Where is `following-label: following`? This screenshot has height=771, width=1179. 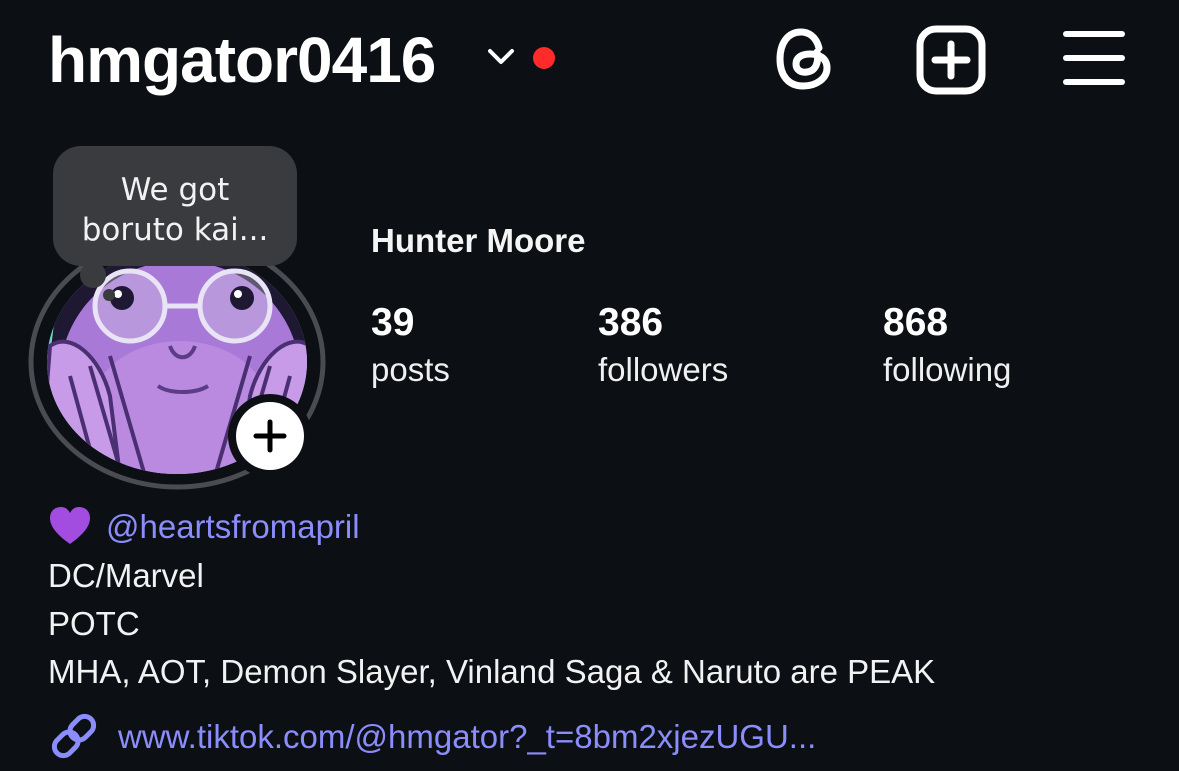
following-label: following is located at coordinates (947, 369).